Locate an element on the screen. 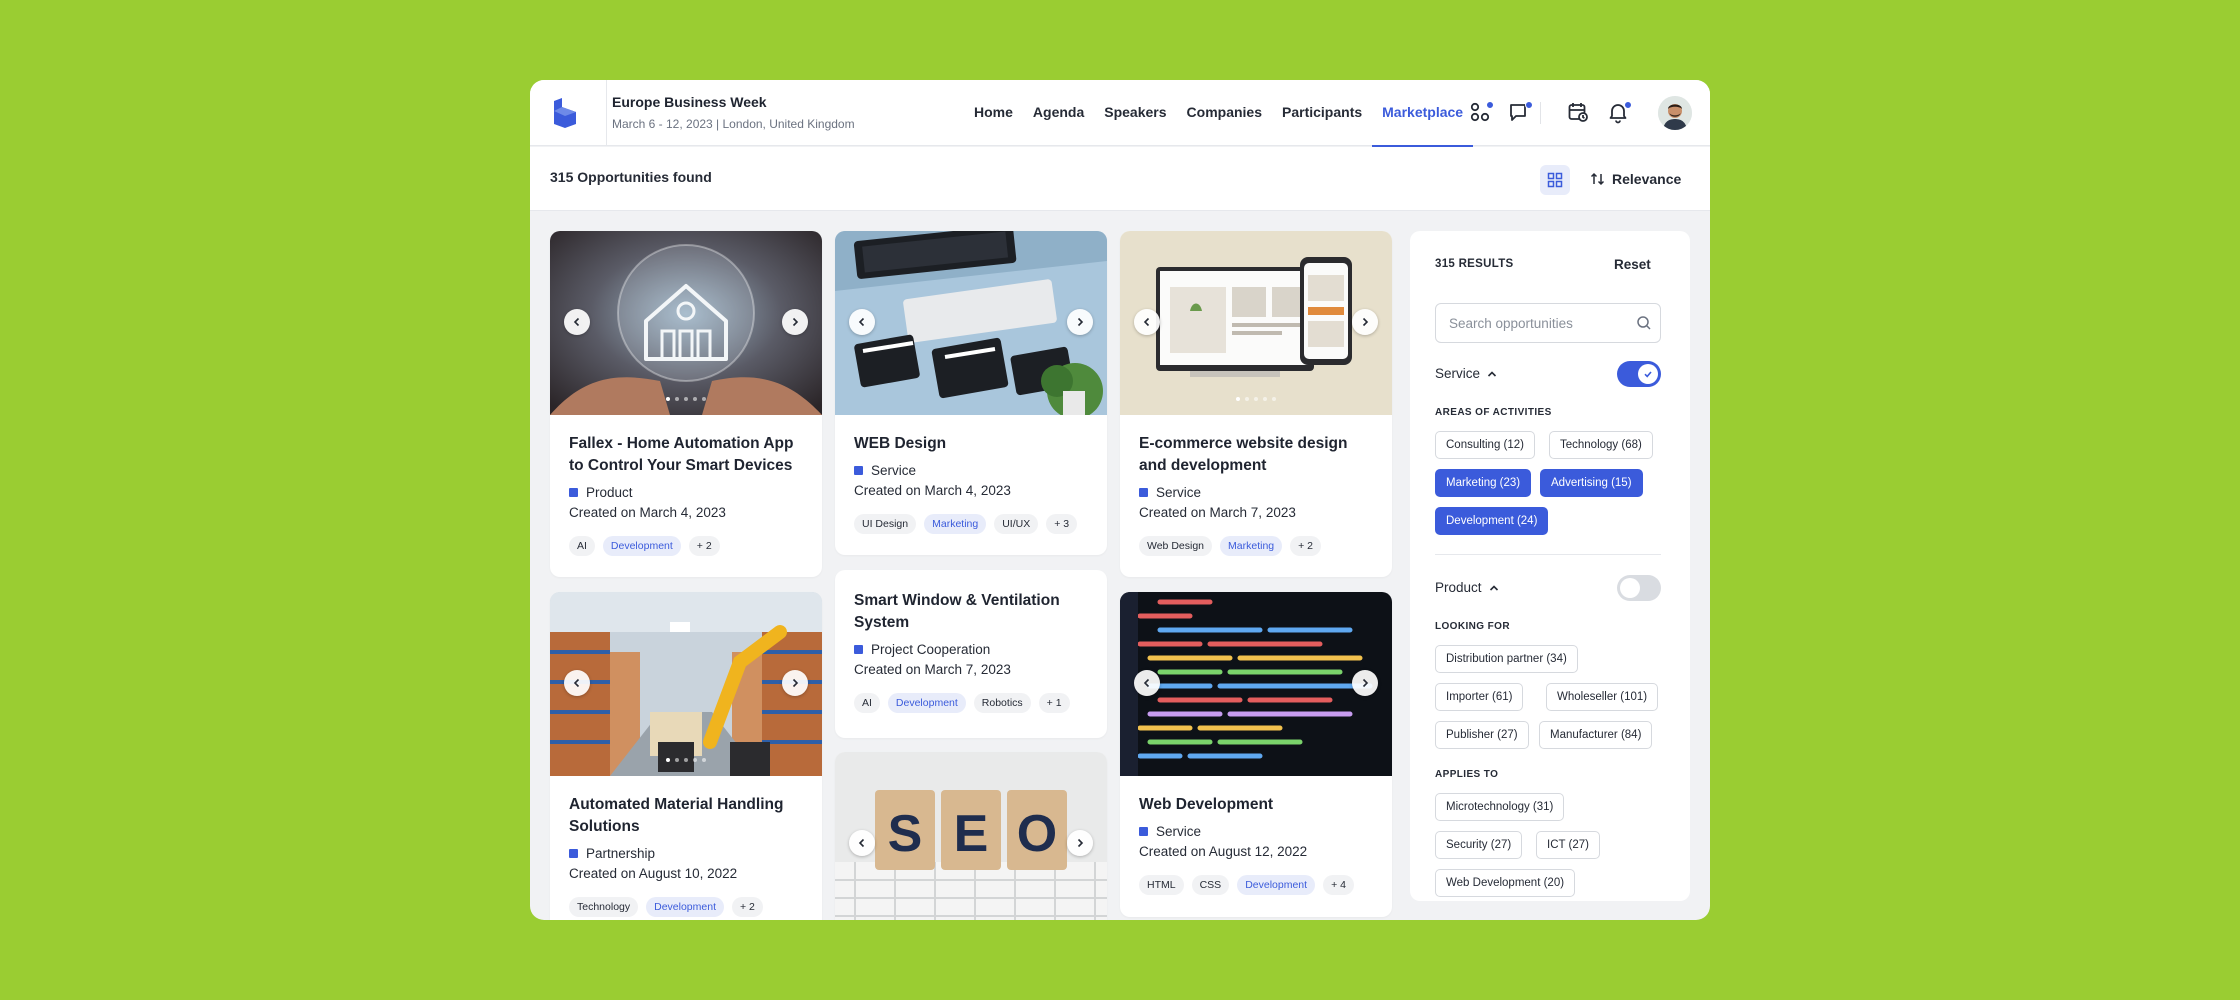  nav-agenda: Agenda is located at coordinates (1058, 113).